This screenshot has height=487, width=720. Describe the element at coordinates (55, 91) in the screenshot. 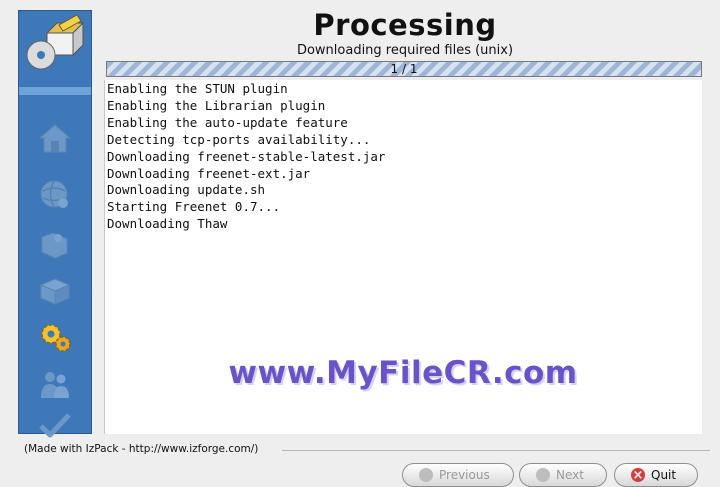

I see `sidebar-divider` at that location.